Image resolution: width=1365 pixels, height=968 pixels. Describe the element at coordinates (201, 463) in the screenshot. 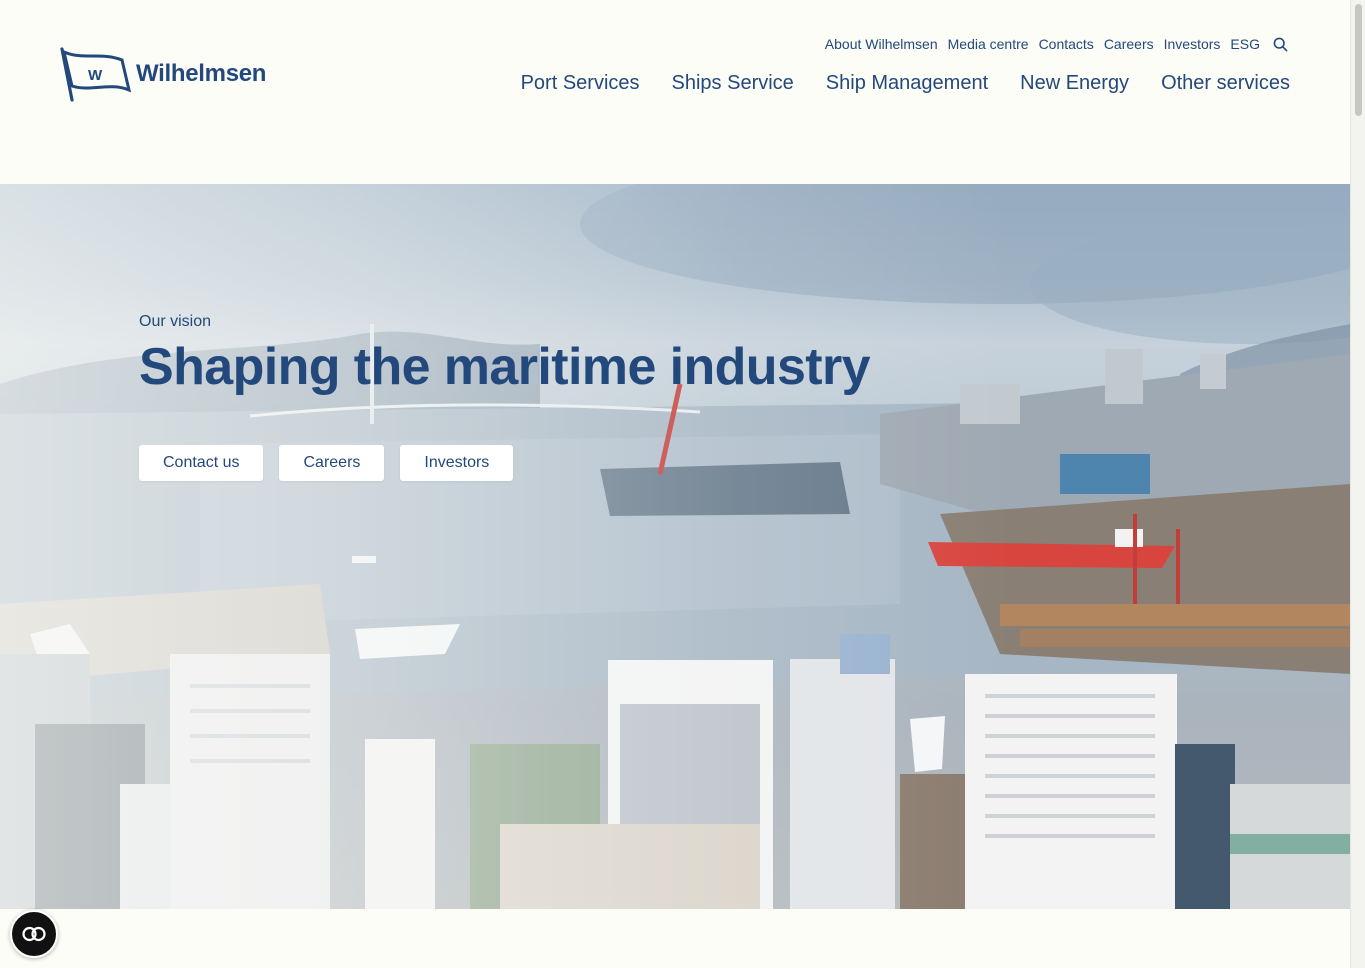

I see `contact-us-button: Contact us` at that location.